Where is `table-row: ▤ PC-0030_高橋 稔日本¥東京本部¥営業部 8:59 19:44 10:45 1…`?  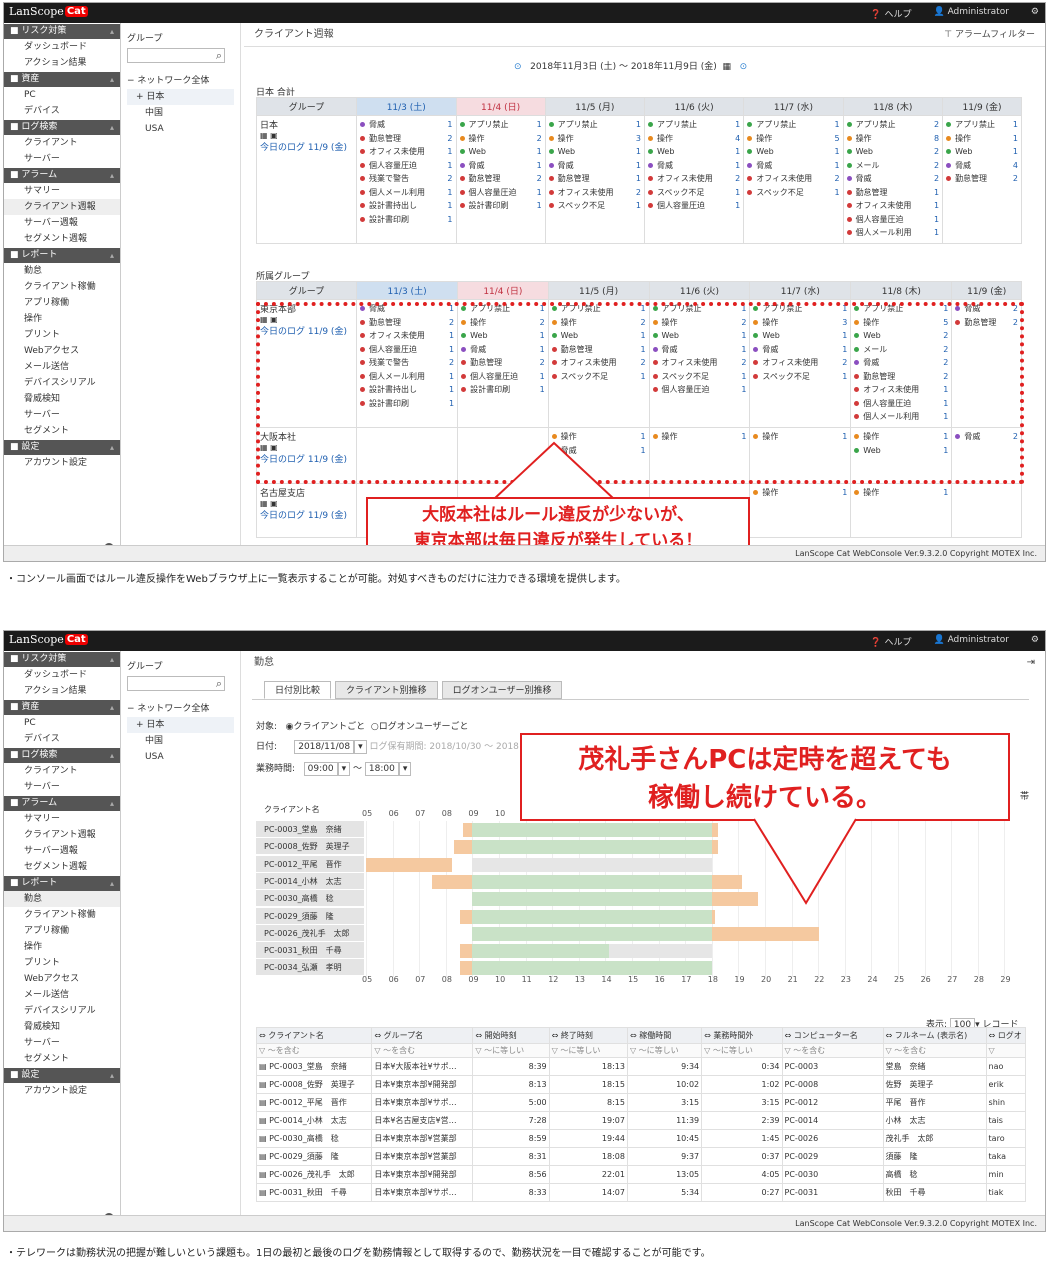
table-row: ▤ PC-0030_高橋 稔日本¥東京本部¥営業部 8:59 19:44 10:45 1… is located at coordinates (641, 1138).